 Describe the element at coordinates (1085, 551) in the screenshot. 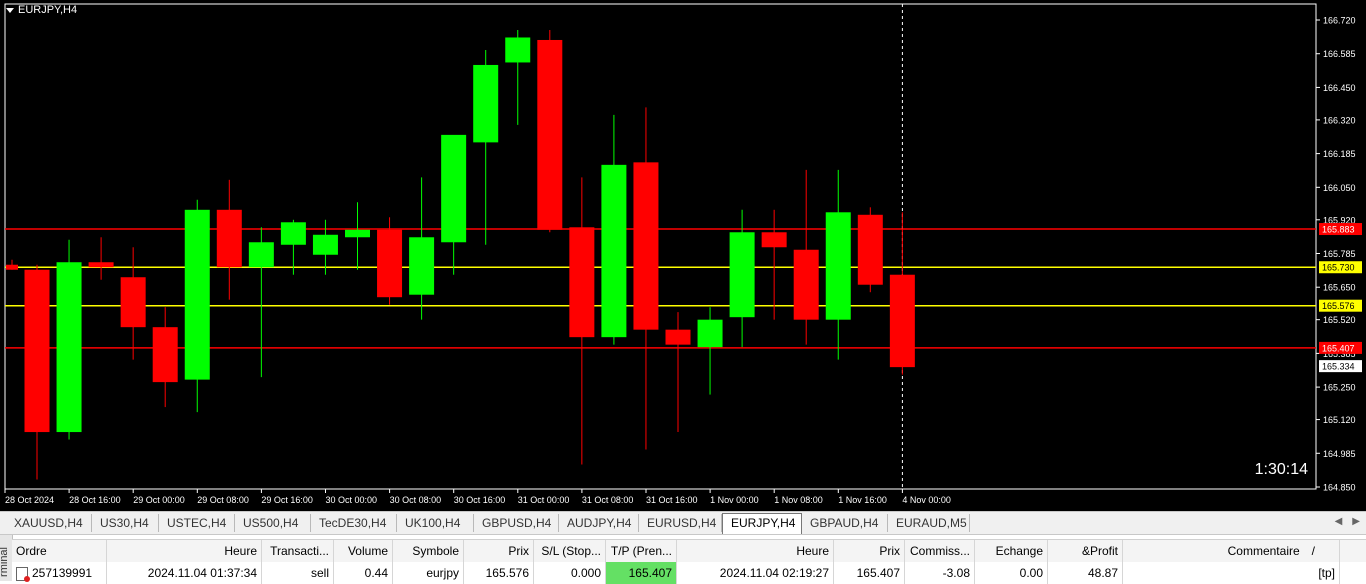

I see `column-header: &Profit` at that location.